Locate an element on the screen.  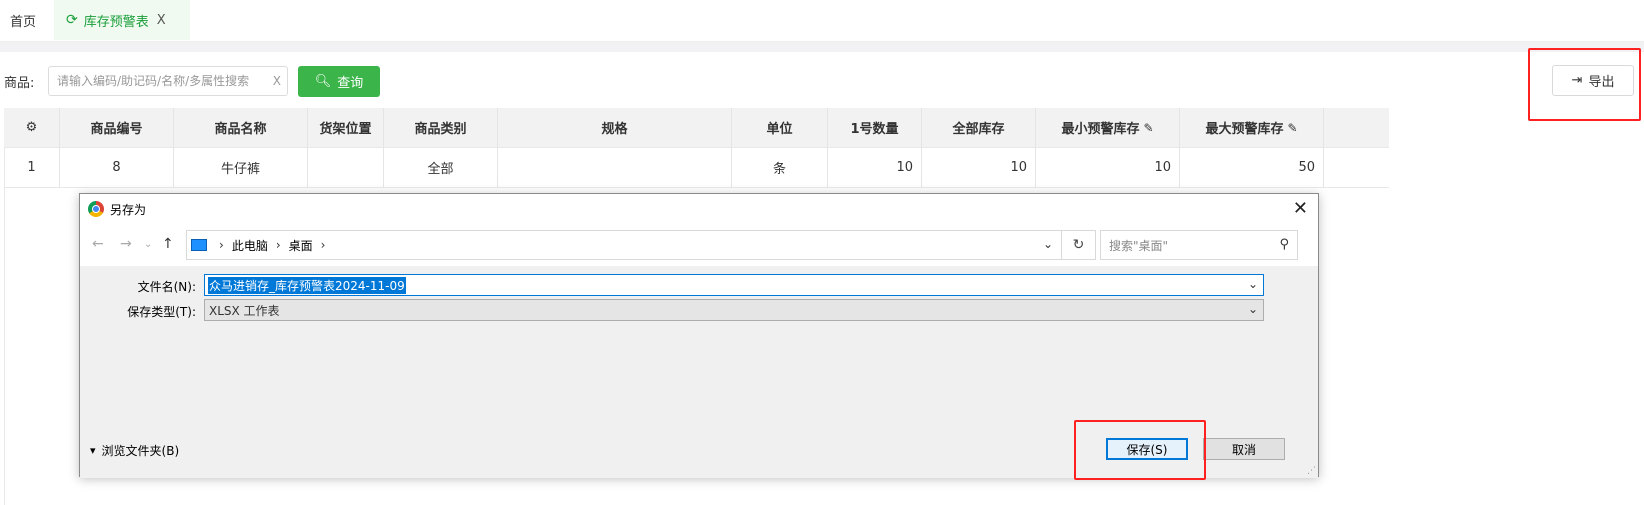
query-button: 🔍︎ 查询 is located at coordinates (339, 81).